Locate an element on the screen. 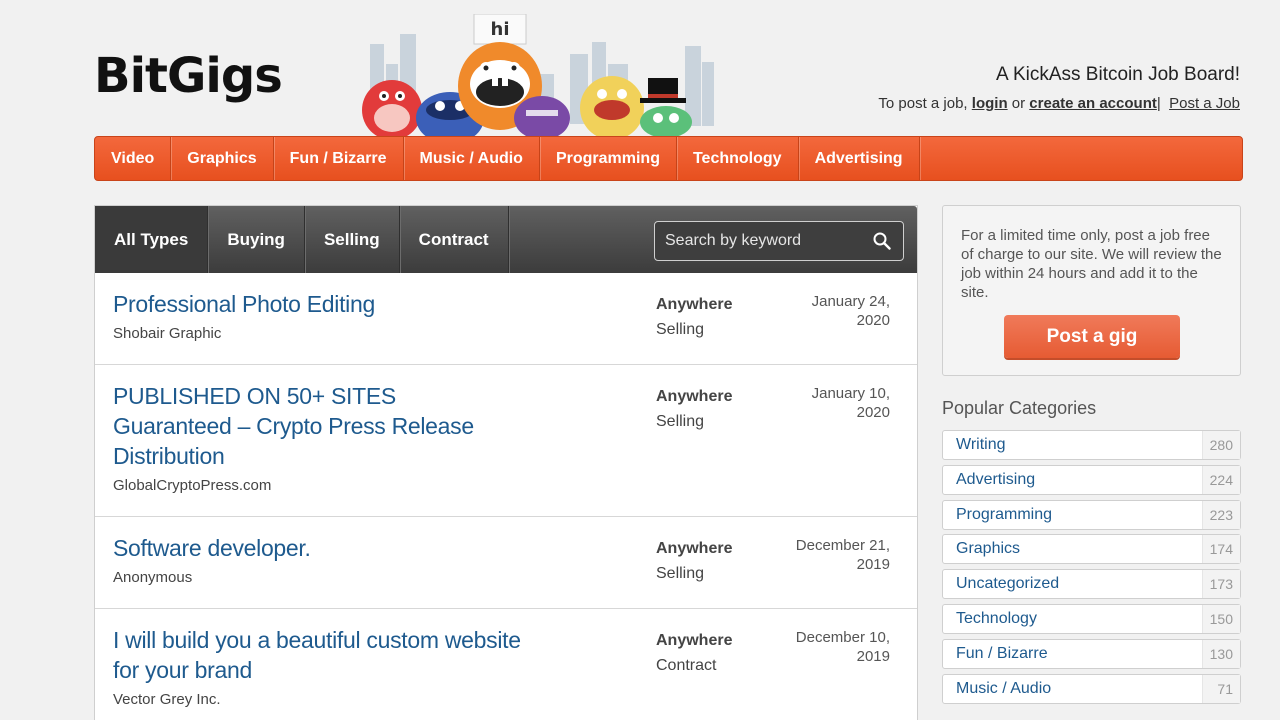 The width and height of the screenshot is (1280, 720). job-meta: Anywhere Contract is located at coordinates (694, 653).